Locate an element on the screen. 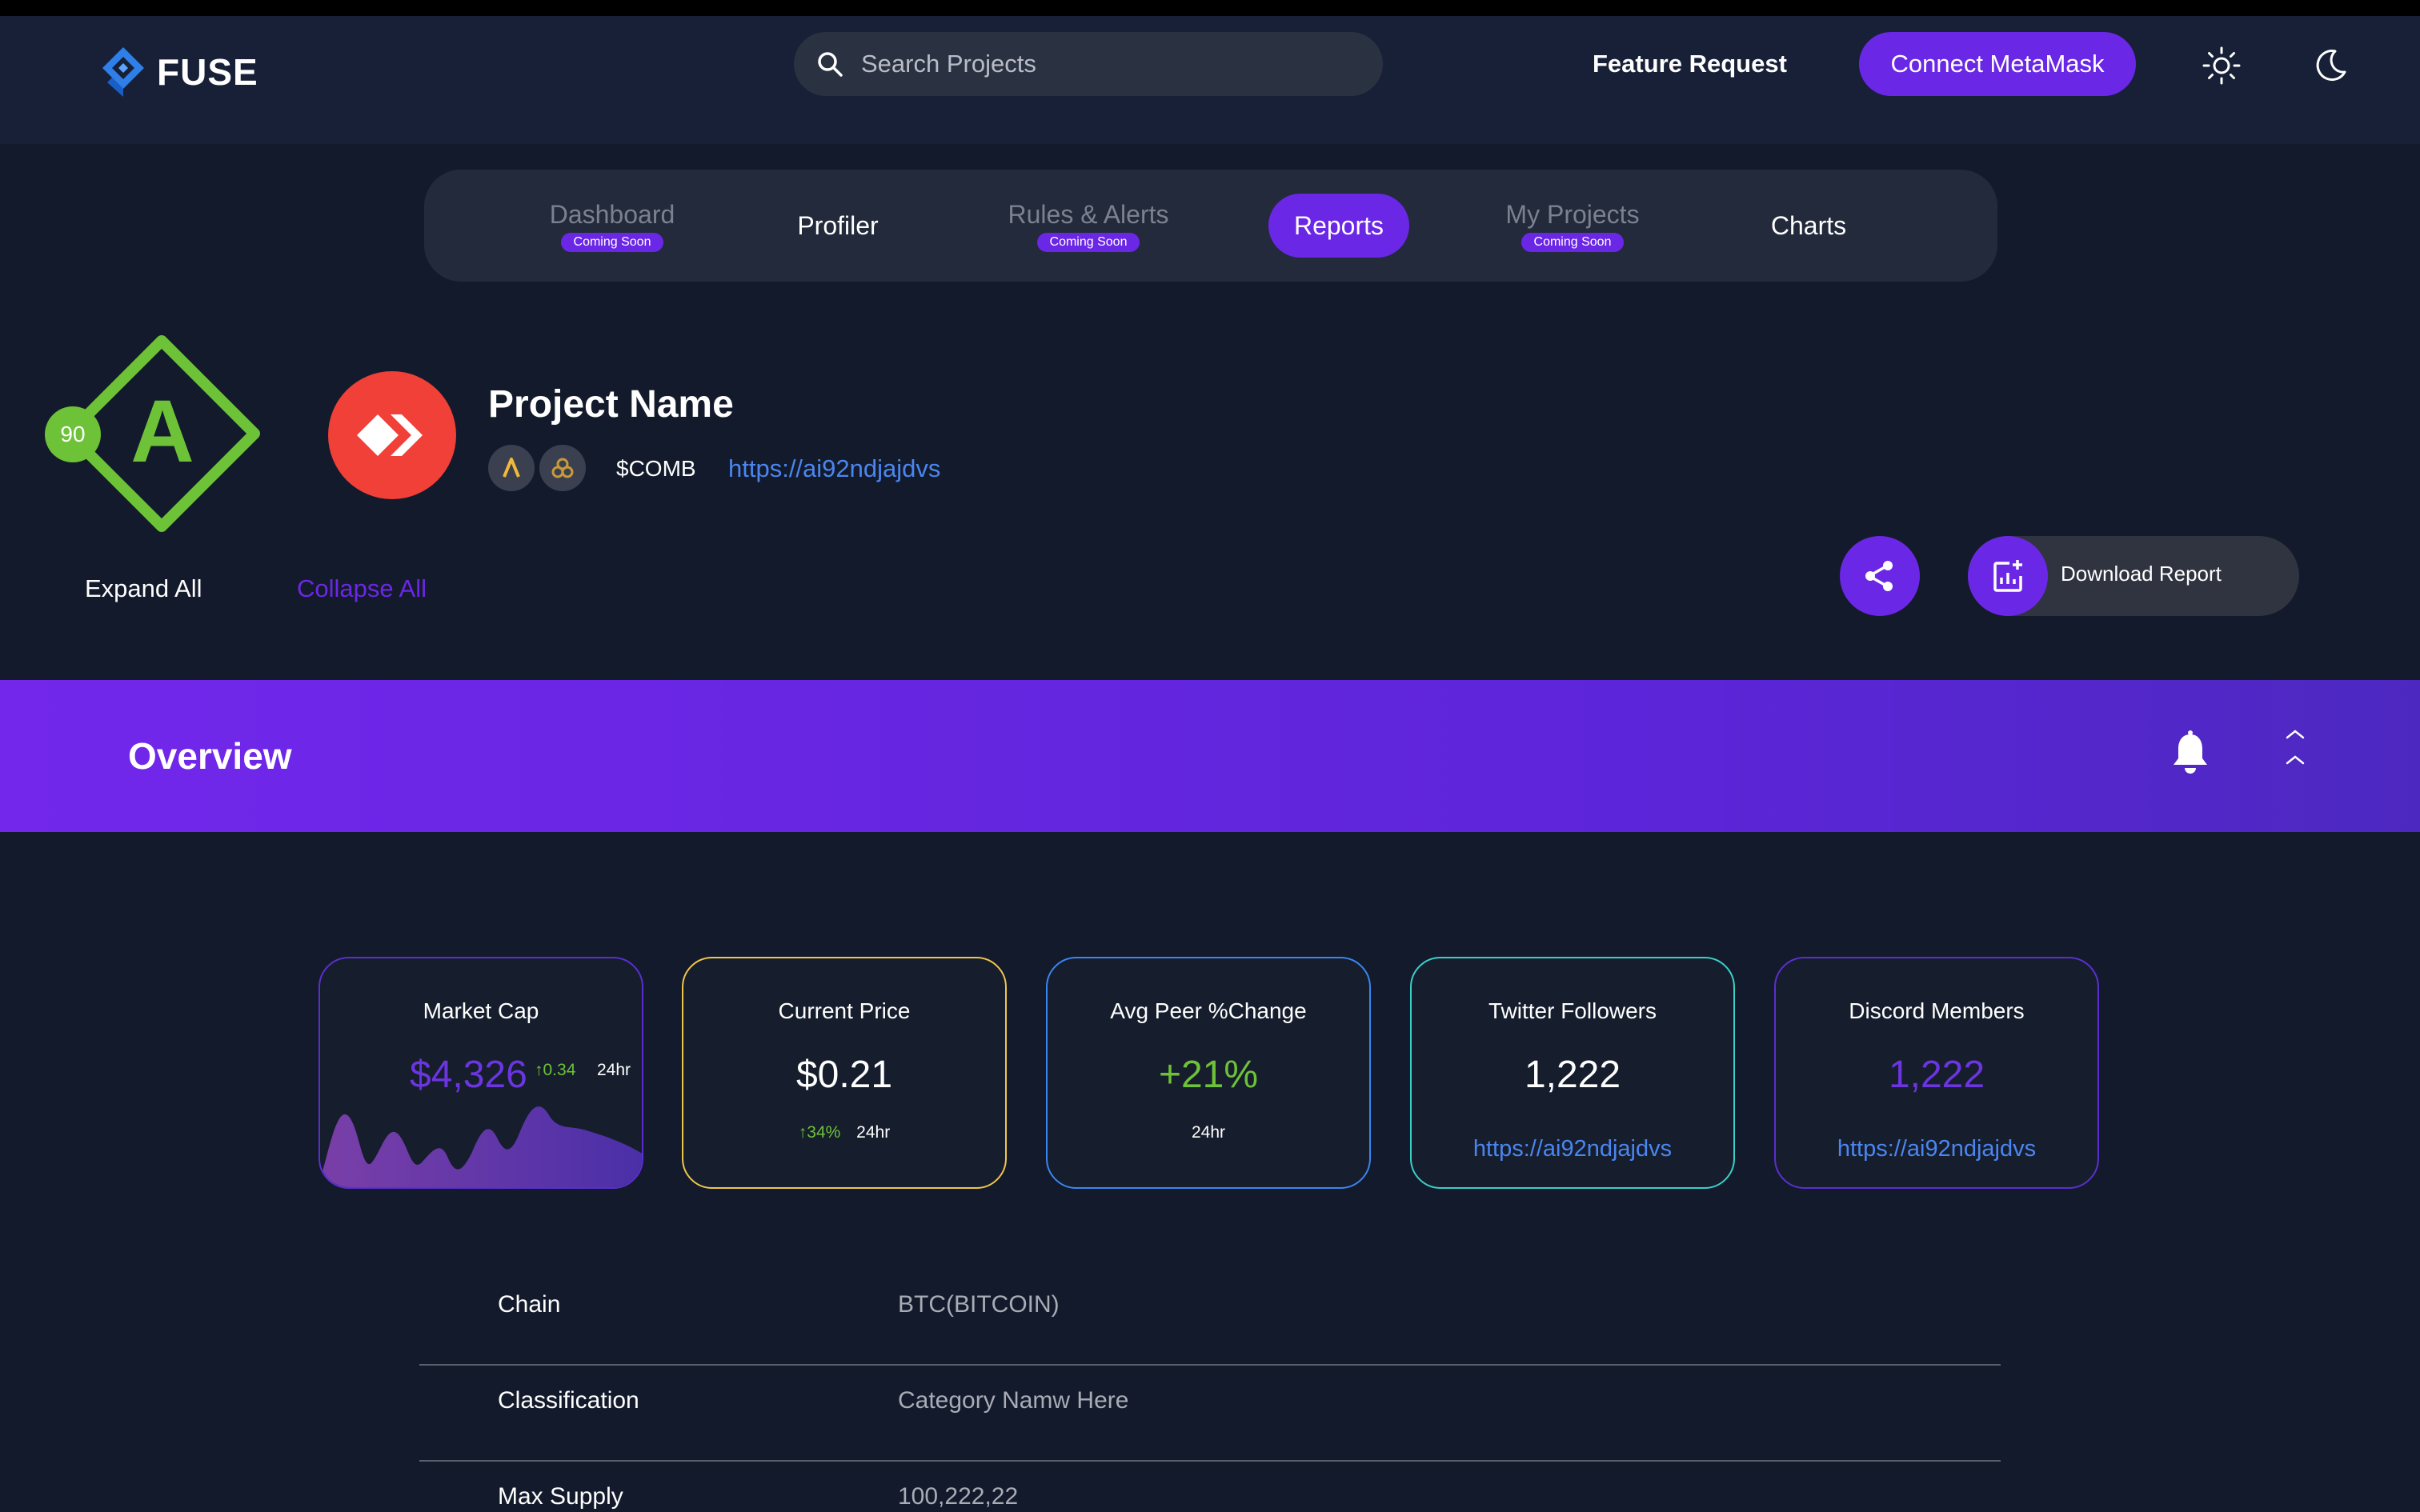 The image size is (2420, 1512). detail-value: 100,222,22 is located at coordinates (958, 1496).